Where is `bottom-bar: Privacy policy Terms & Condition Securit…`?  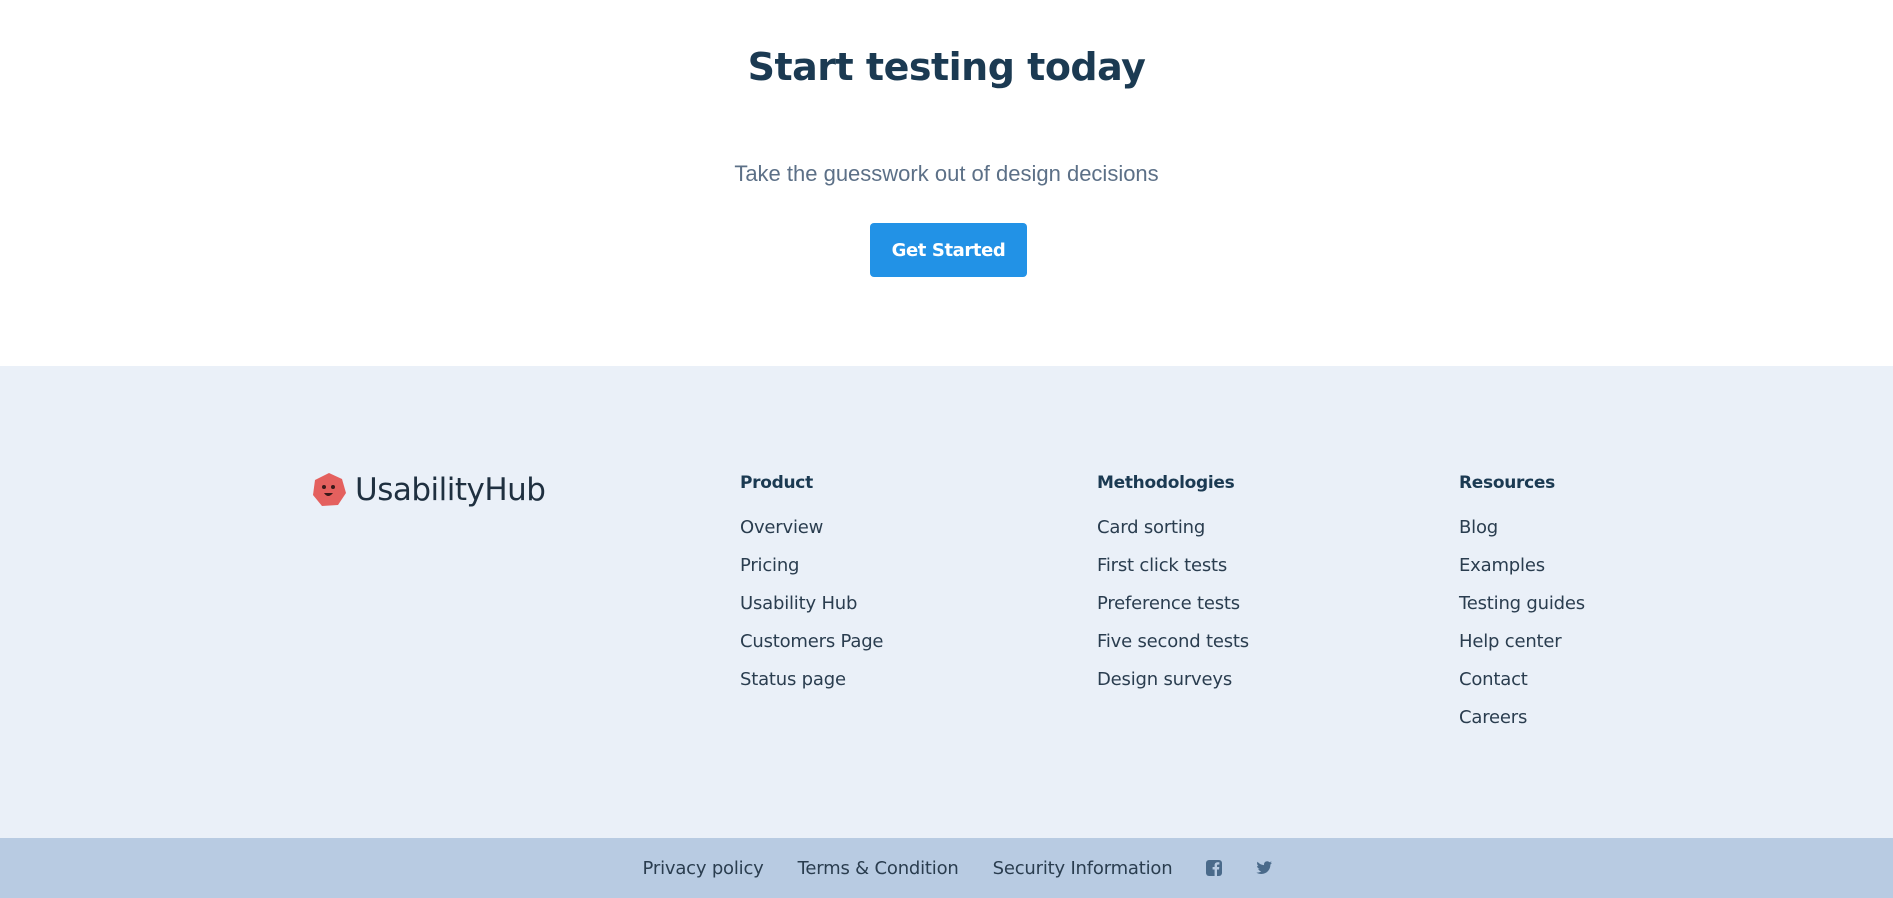
bottom-bar: Privacy policy Terms & Condition Securit… is located at coordinates (946, 868).